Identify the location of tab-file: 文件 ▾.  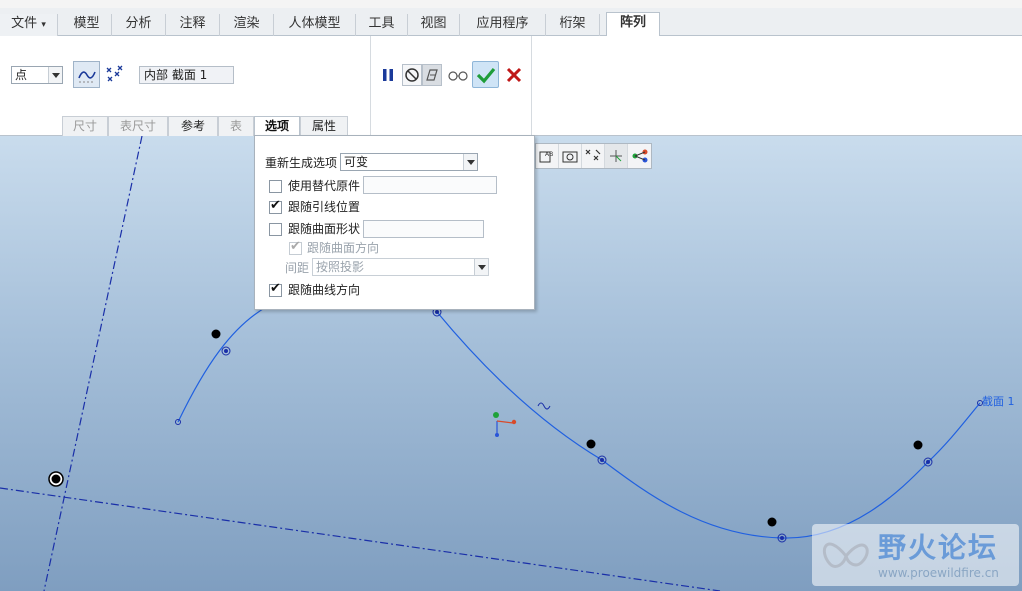
(29, 25).